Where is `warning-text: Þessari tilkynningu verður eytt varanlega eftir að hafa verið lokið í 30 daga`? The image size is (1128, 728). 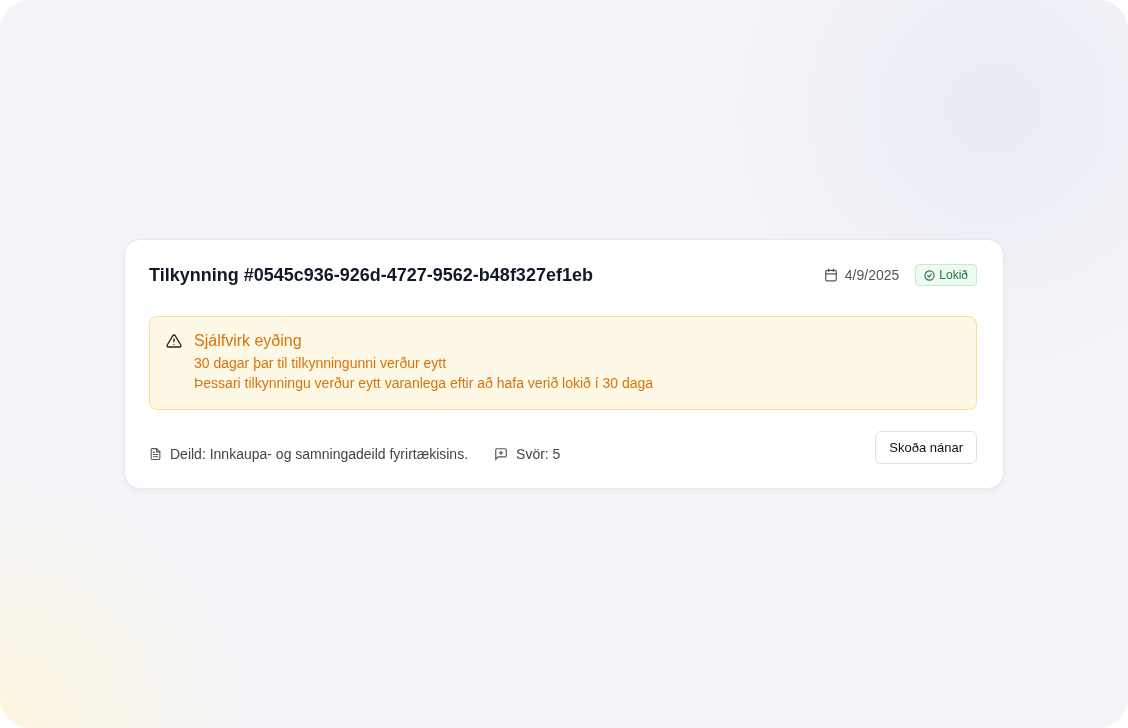
warning-text: Þessari tilkynningu verður eytt varanlega eftir að hafa verið lokið í 30 daga is located at coordinates (424, 383).